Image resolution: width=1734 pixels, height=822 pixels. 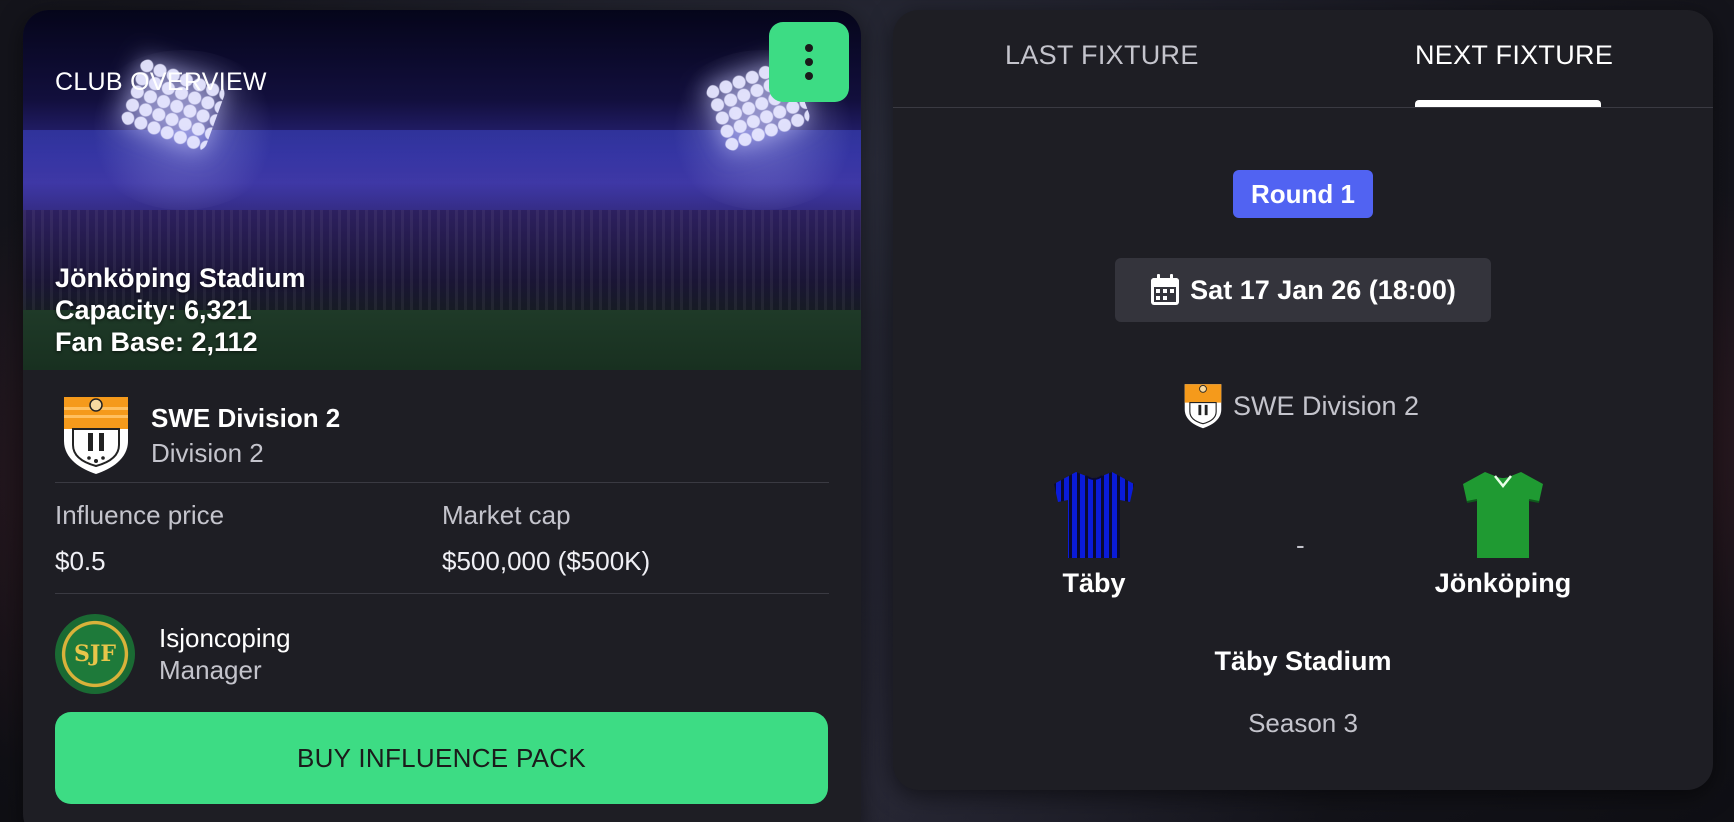 I want to click on club-overview-title: CLUB OVERVIEW, so click(x=161, y=82).